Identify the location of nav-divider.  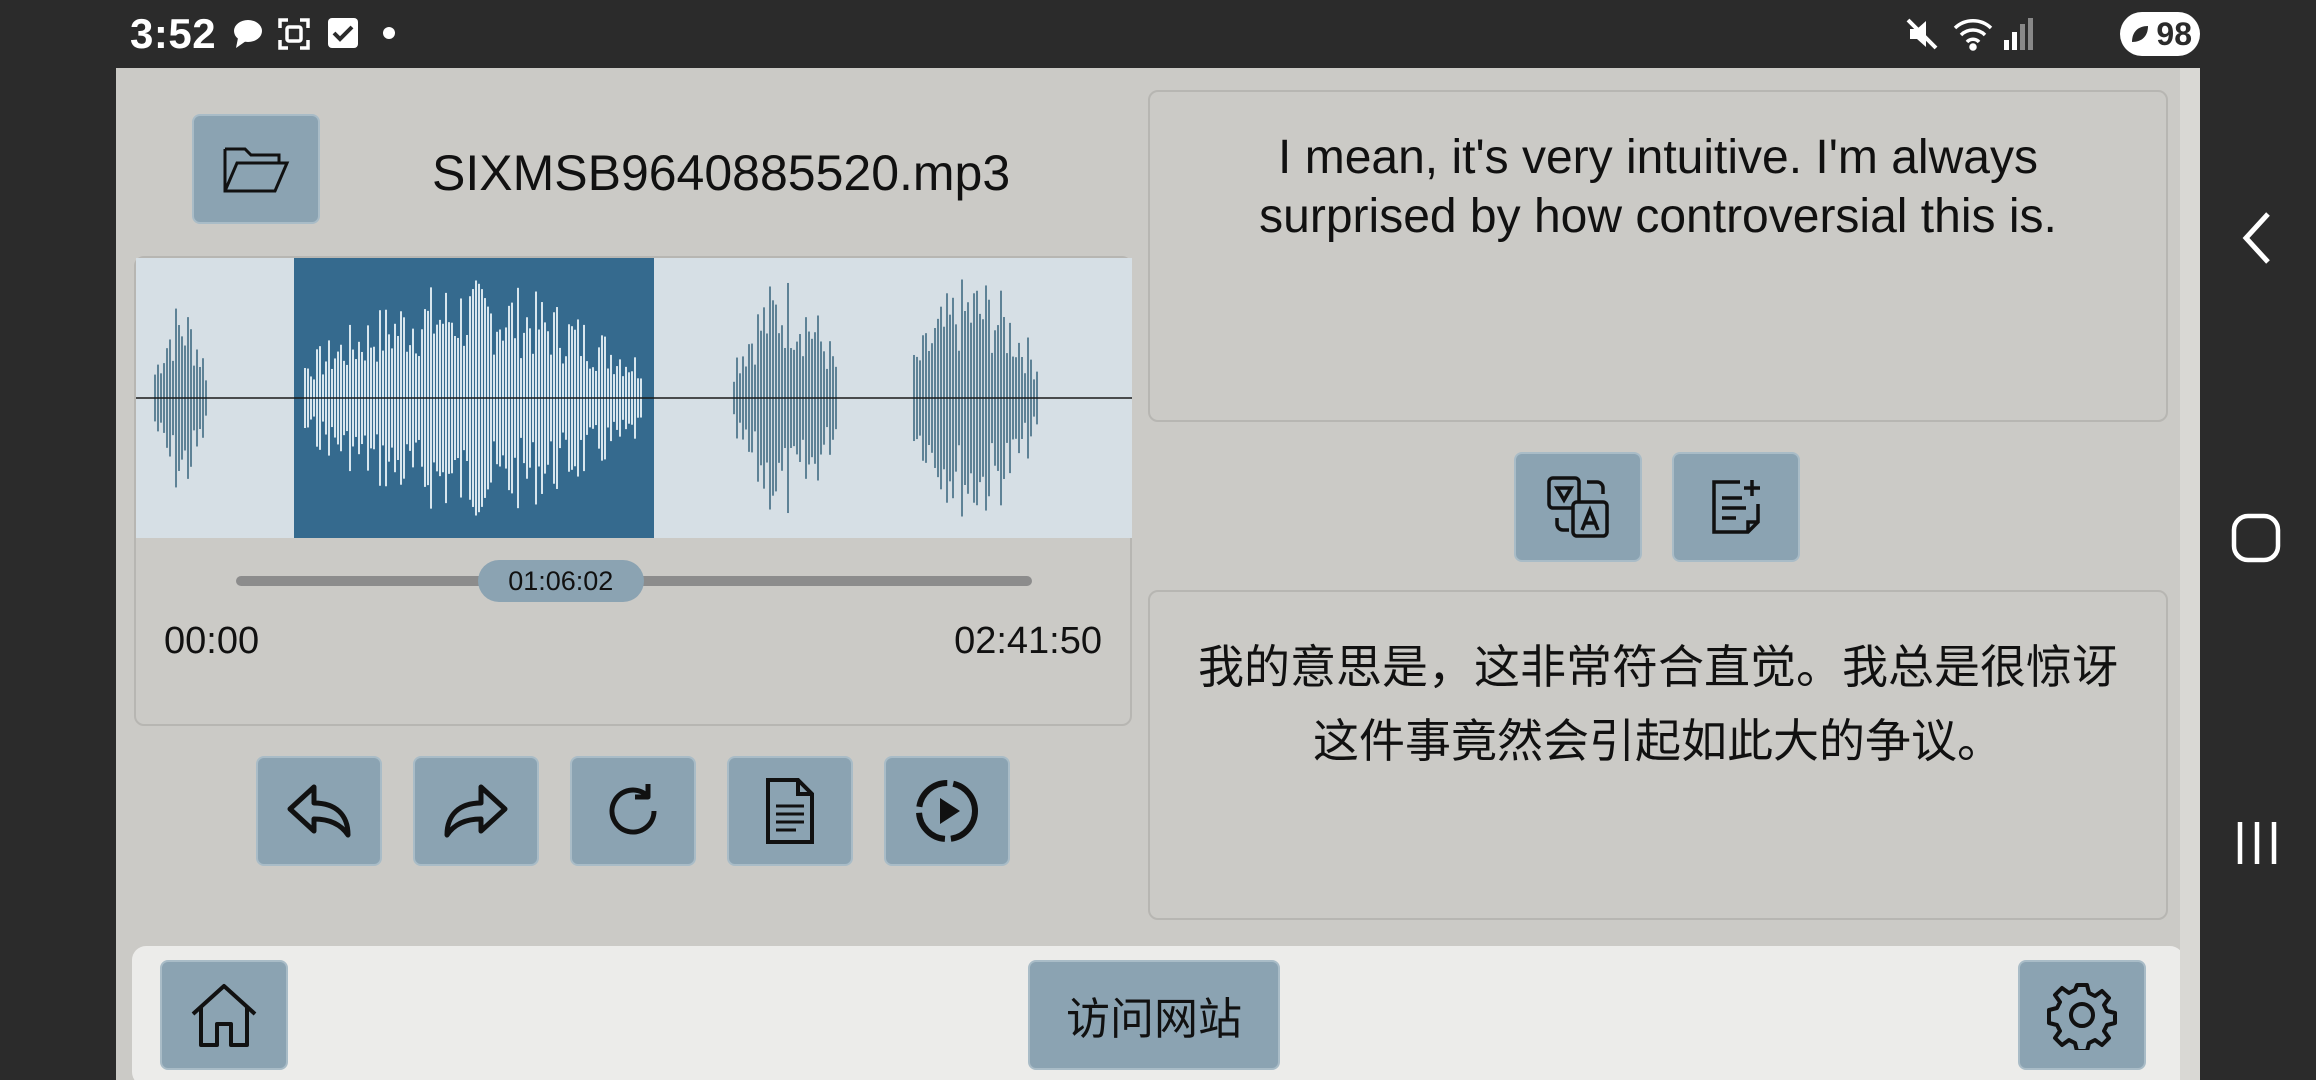
(2190, 574).